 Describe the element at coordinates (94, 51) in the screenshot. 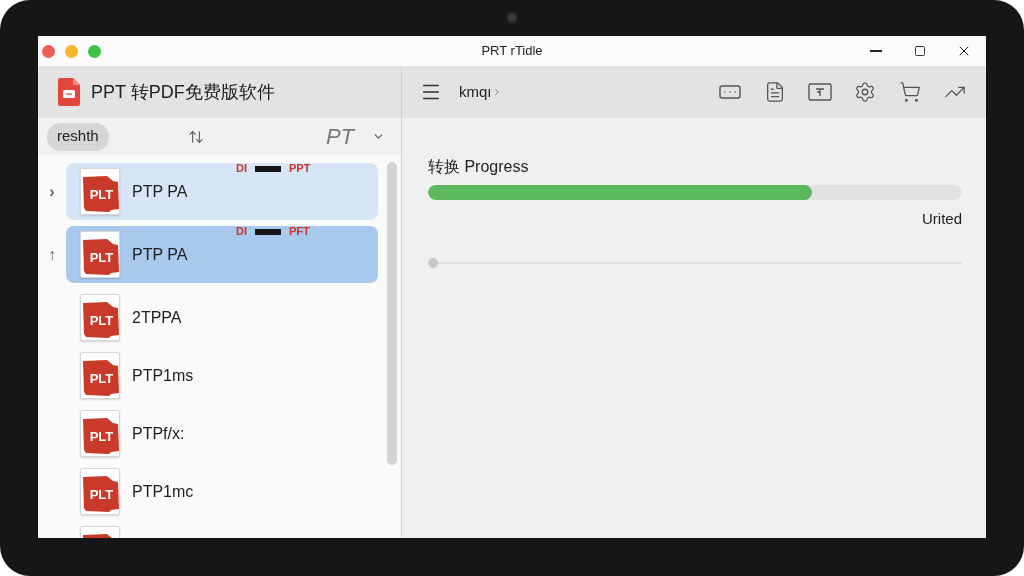

I see `zoom-light-icon` at that location.